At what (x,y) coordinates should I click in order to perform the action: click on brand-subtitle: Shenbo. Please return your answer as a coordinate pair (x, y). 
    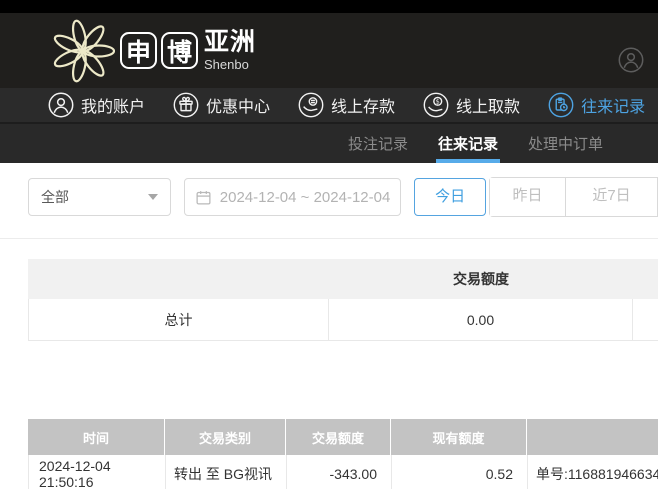
    Looking at the image, I should click on (226, 64).